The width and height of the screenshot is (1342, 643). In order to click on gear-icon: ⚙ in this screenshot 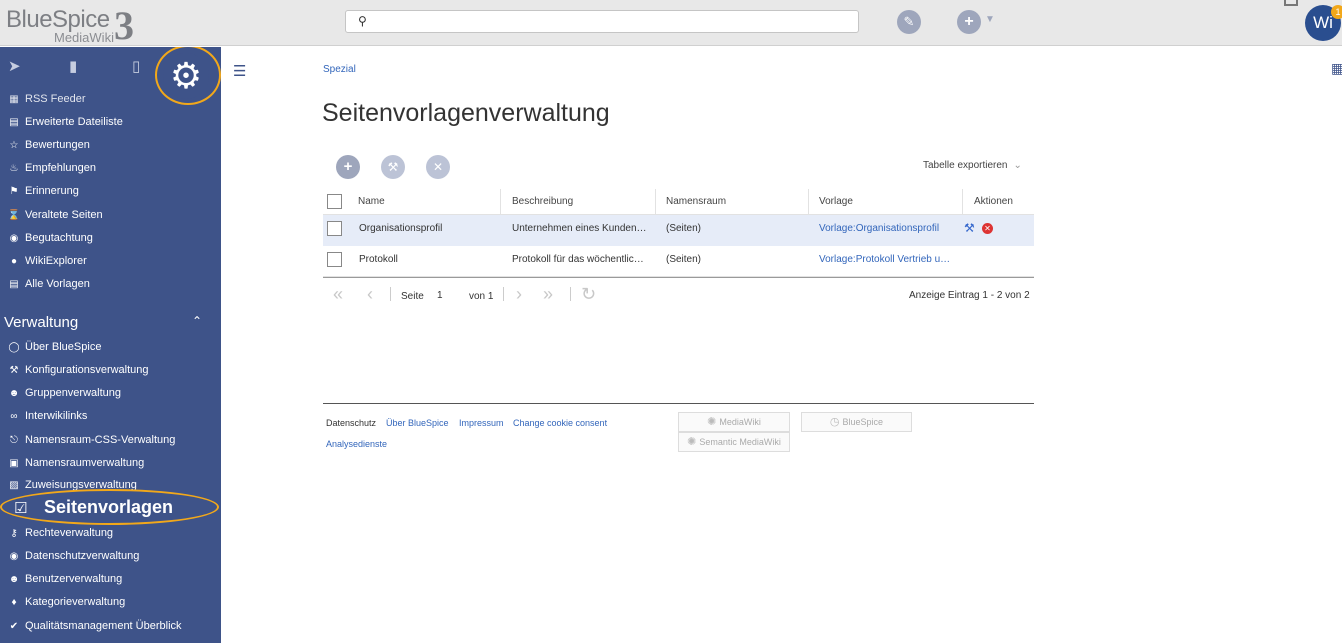, I will do `click(186, 76)`.